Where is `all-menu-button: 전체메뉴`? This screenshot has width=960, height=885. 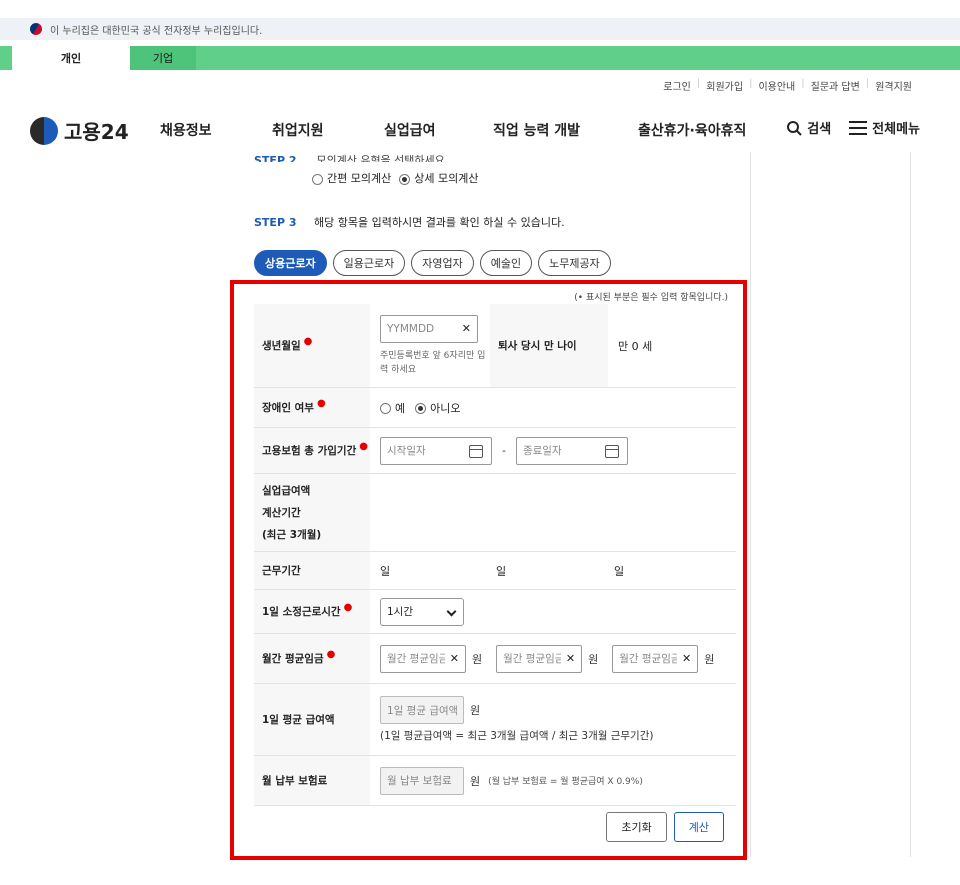 all-menu-button: 전체메뉴 is located at coordinates (884, 127).